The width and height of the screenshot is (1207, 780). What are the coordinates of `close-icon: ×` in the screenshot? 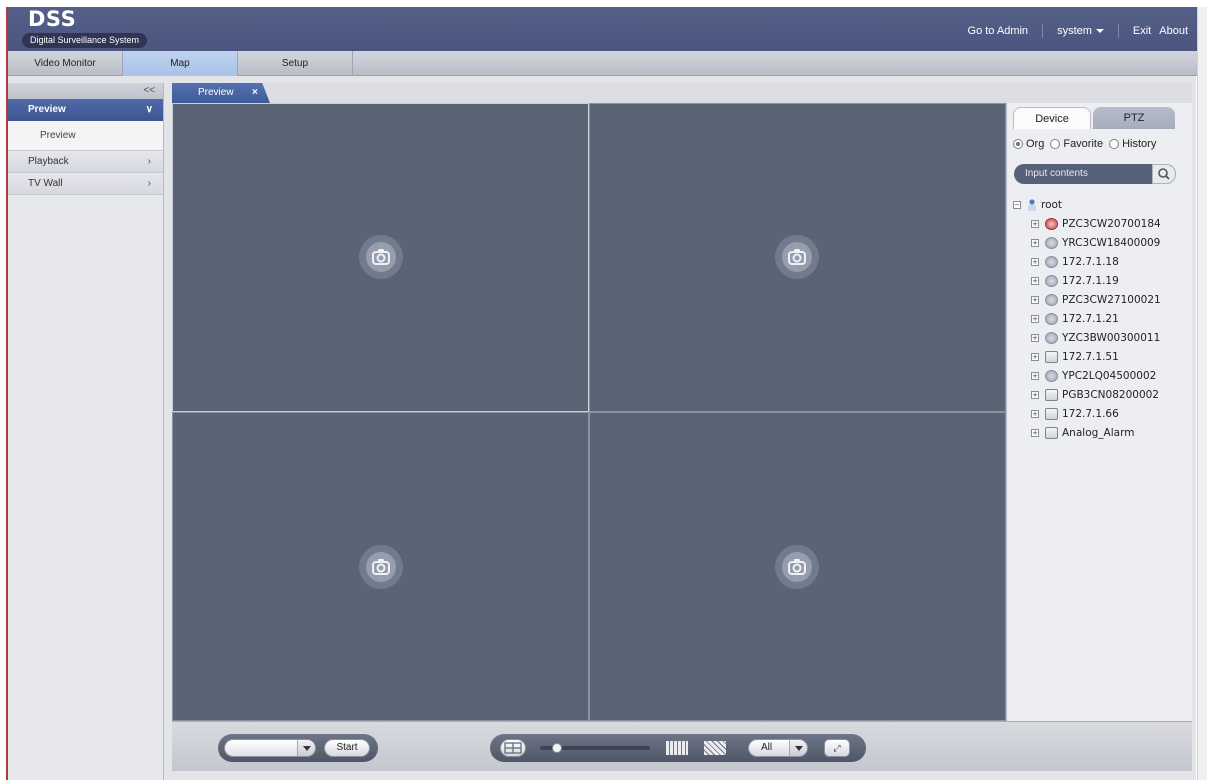 It's located at (255, 93).